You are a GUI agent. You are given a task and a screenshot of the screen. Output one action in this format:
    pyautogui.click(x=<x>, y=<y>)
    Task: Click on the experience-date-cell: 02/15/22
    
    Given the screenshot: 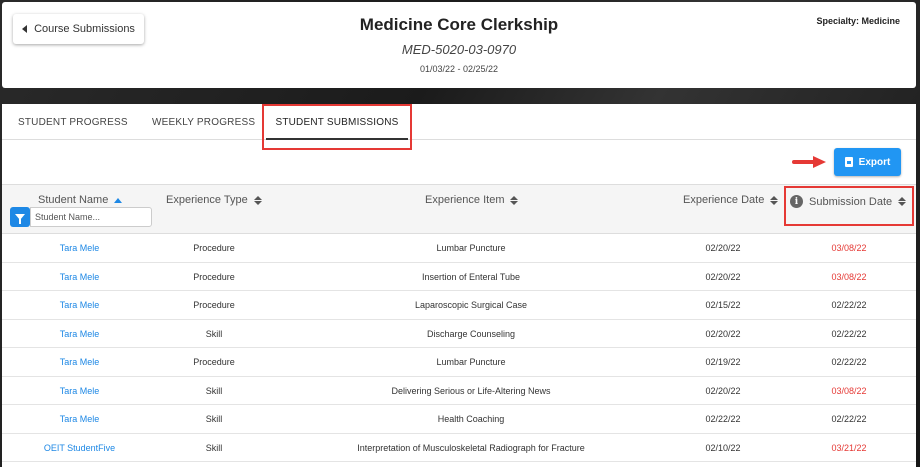 What is the action you would take?
    pyautogui.click(x=723, y=305)
    